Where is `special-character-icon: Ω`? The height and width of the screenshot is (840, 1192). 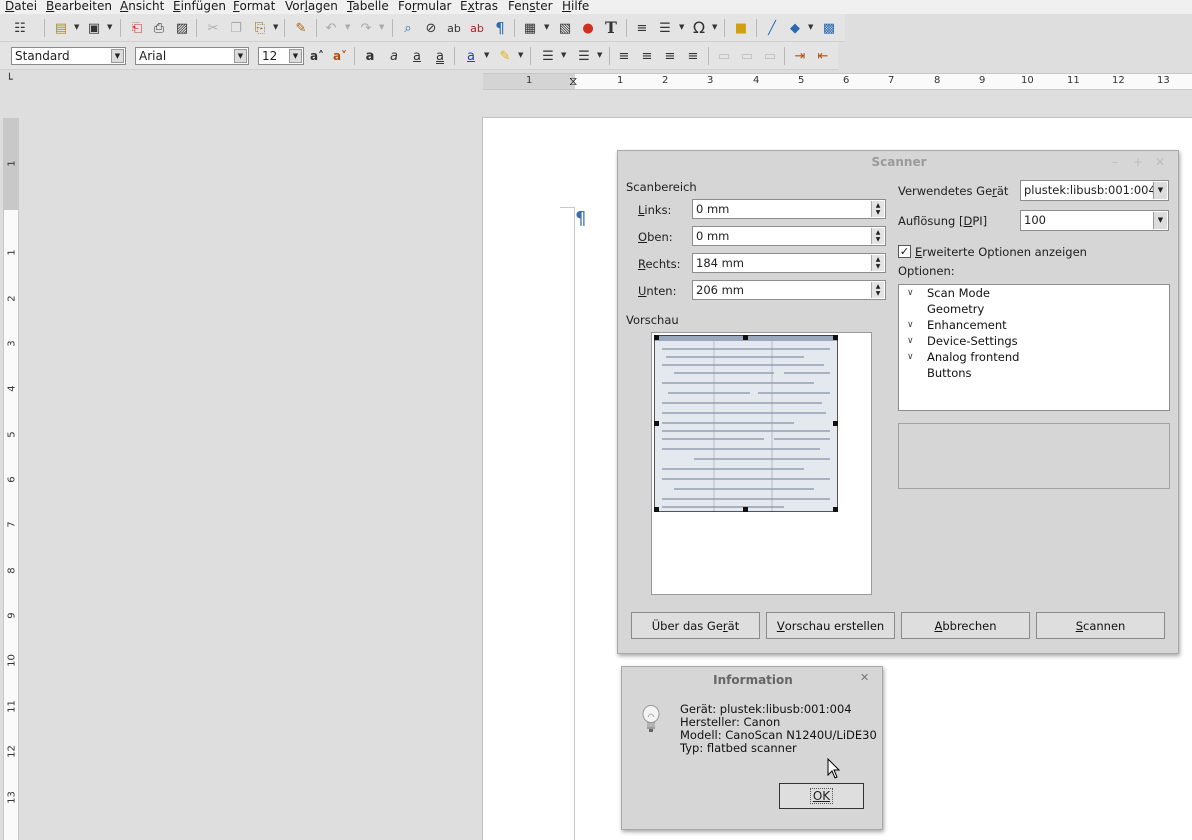
special-character-icon: Ω is located at coordinates (699, 28).